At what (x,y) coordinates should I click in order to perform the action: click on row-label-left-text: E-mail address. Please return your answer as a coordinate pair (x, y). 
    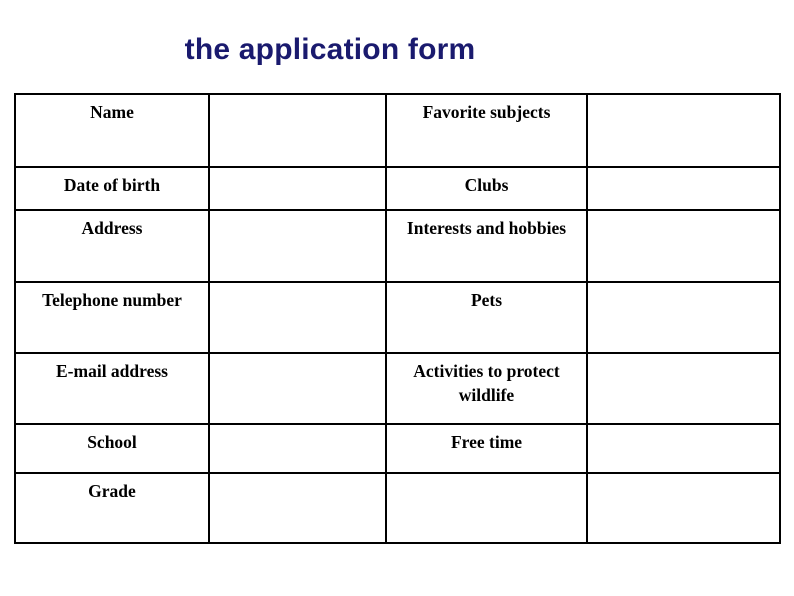
    Looking at the image, I should click on (112, 371).